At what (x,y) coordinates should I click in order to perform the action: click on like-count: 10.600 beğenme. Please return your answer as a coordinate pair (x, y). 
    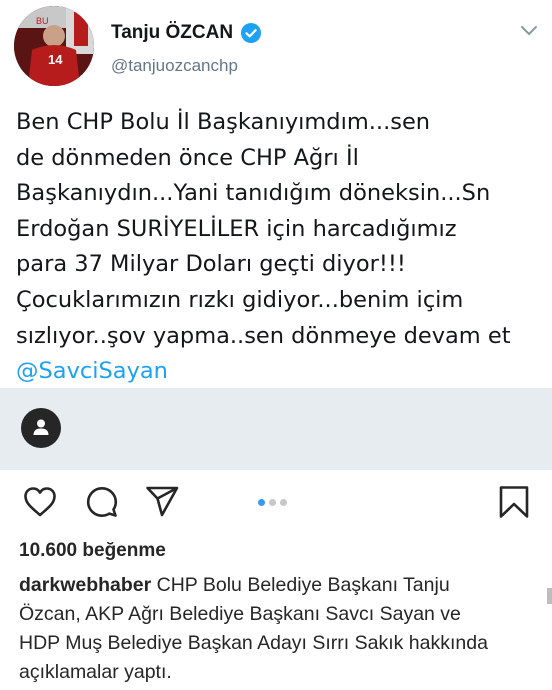
    Looking at the image, I should click on (92, 551).